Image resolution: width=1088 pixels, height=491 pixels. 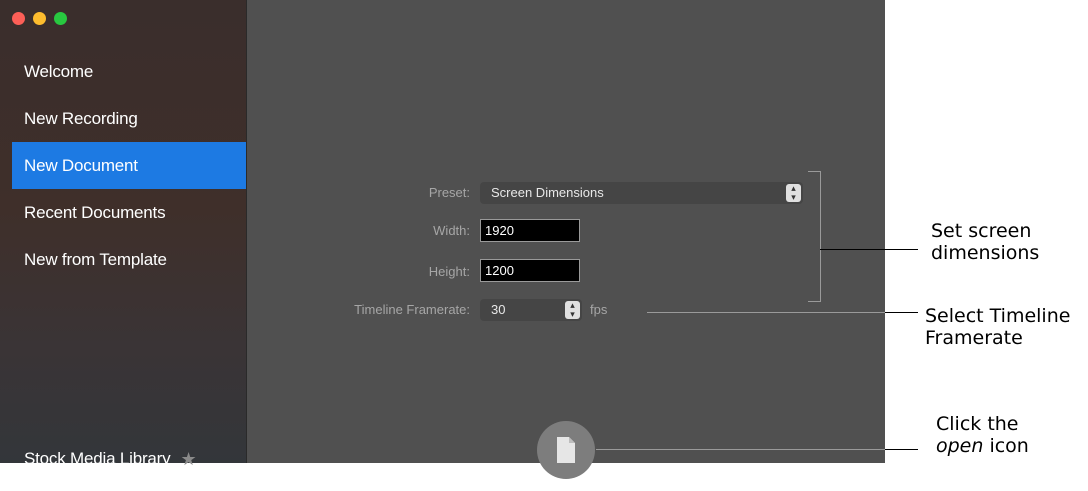 I want to click on framerate-callout: Select Timeline Framerate, so click(x=997, y=327).